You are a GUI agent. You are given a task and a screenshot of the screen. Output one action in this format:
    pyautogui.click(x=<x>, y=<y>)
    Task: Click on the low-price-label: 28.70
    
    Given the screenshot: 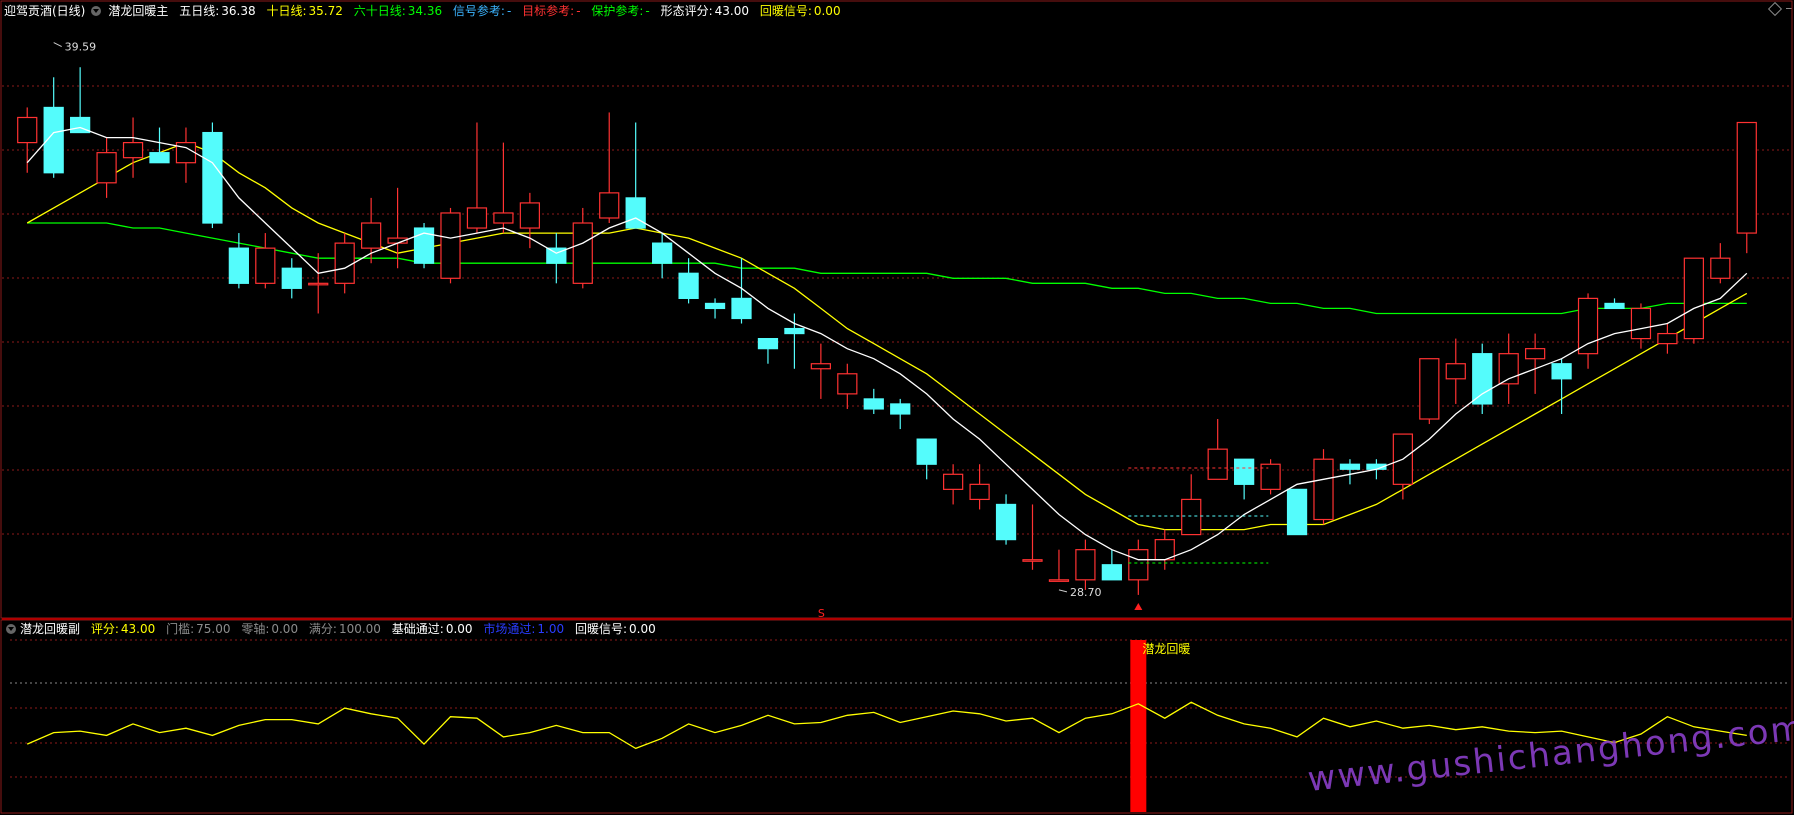 What is the action you would take?
    pyautogui.click(x=1086, y=592)
    